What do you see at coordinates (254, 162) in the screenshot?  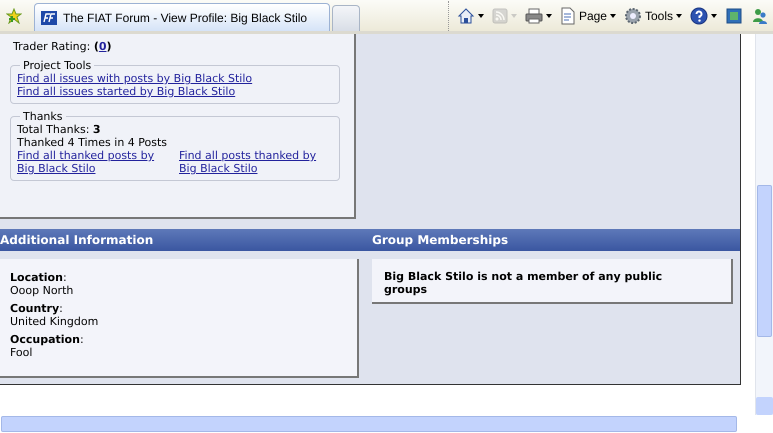 I see `search-link: Find all posts thanked by Big Black Stilo` at bounding box center [254, 162].